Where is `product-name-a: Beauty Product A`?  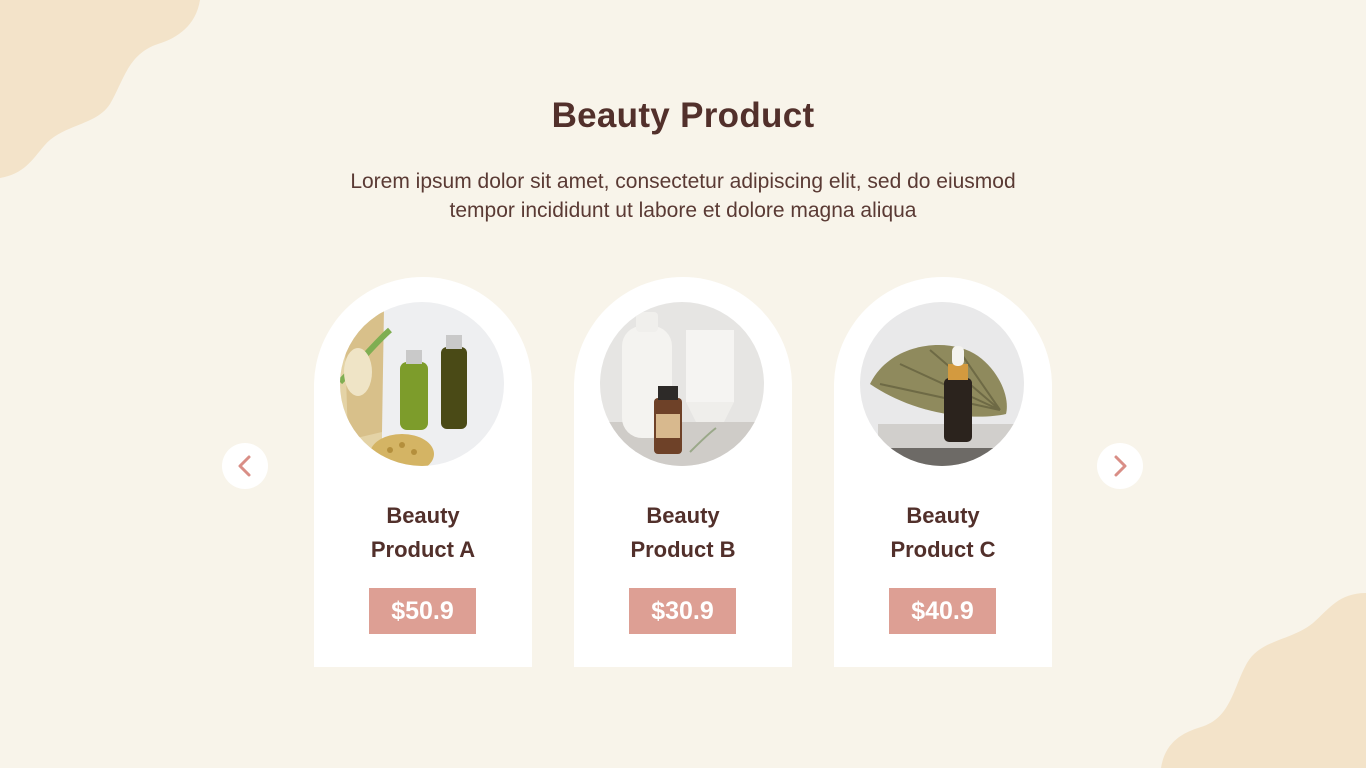 product-name-a: Beauty Product A is located at coordinates (423, 532).